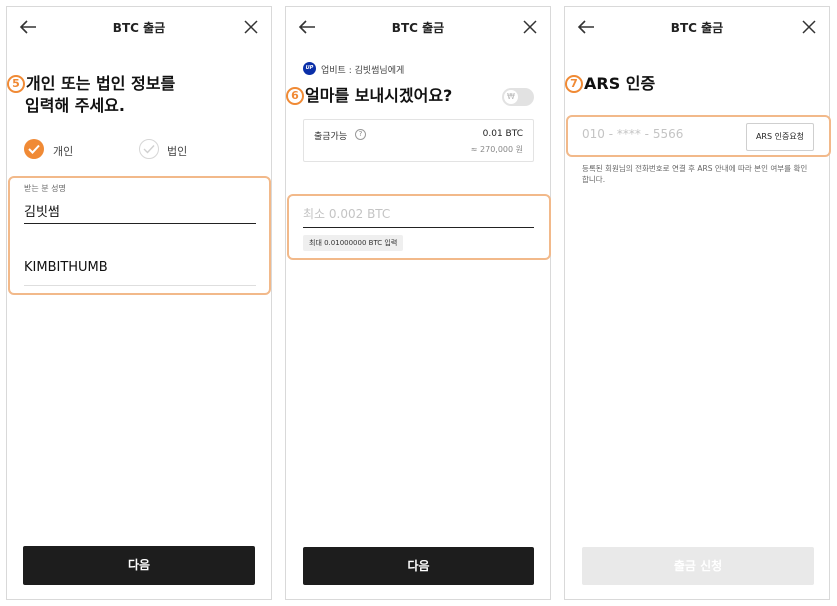  Describe the element at coordinates (75, 105) in the screenshot. I see `heading-line-2: 입력해 주세요.` at that location.